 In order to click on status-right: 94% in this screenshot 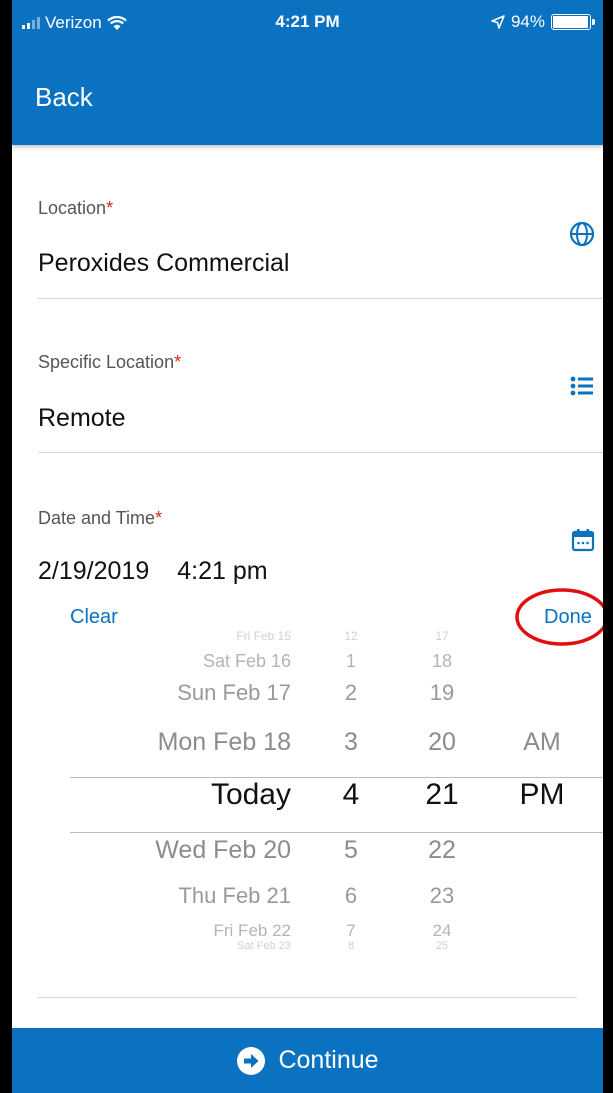, I will do `click(543, 22)`.